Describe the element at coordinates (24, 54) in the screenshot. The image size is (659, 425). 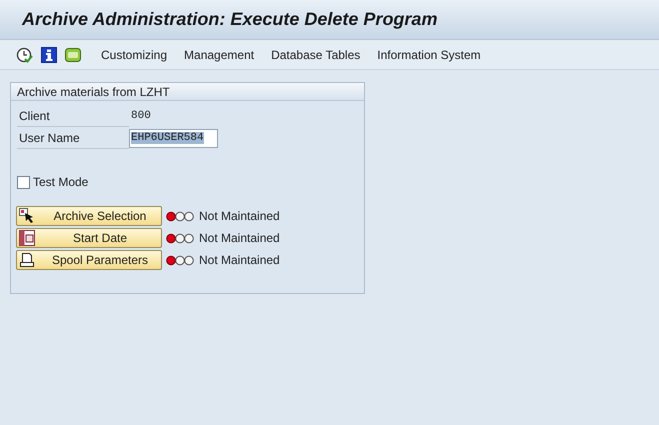
I see `clock-check-icon` at that location.